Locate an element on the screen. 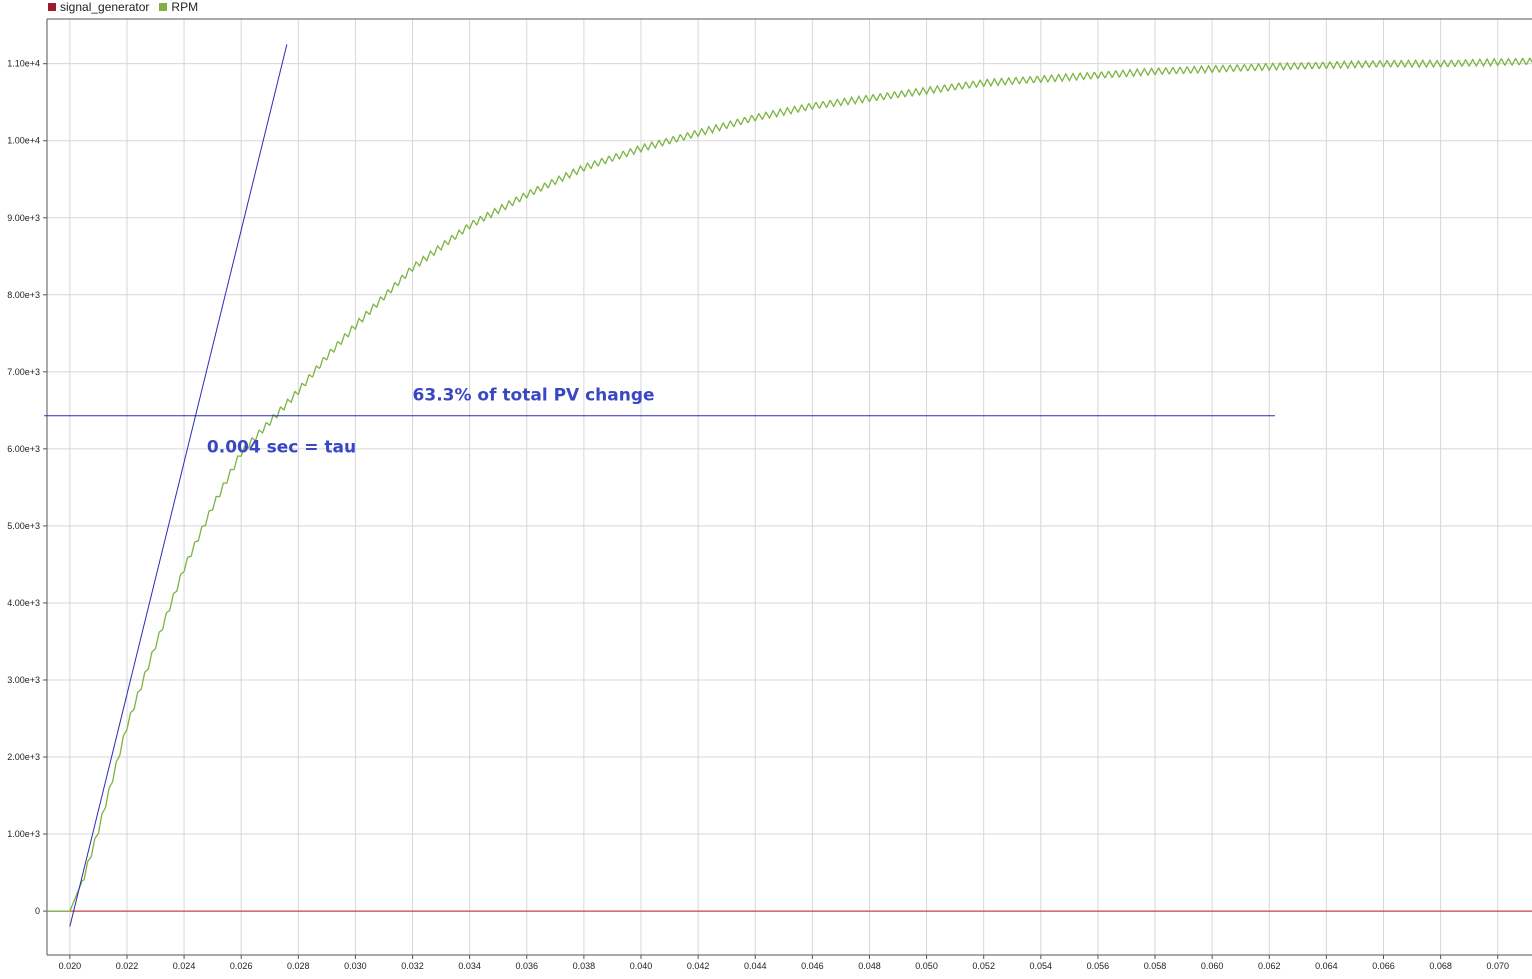 Image resolution: width=1532 pixels, height=979 pixels. x-tick-label: 0.064 is located at coordinates (1326, 966).